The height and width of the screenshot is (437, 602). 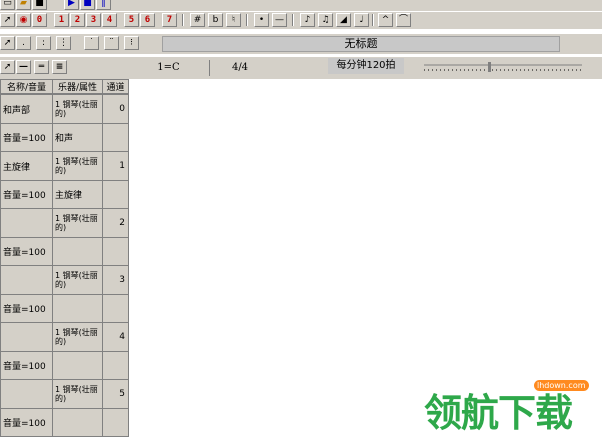 I want to click on rhythm-toolbar: ➚ . : ⋮ ˙ ¨ ⁝ 无标题, so click(x=301, y=44).